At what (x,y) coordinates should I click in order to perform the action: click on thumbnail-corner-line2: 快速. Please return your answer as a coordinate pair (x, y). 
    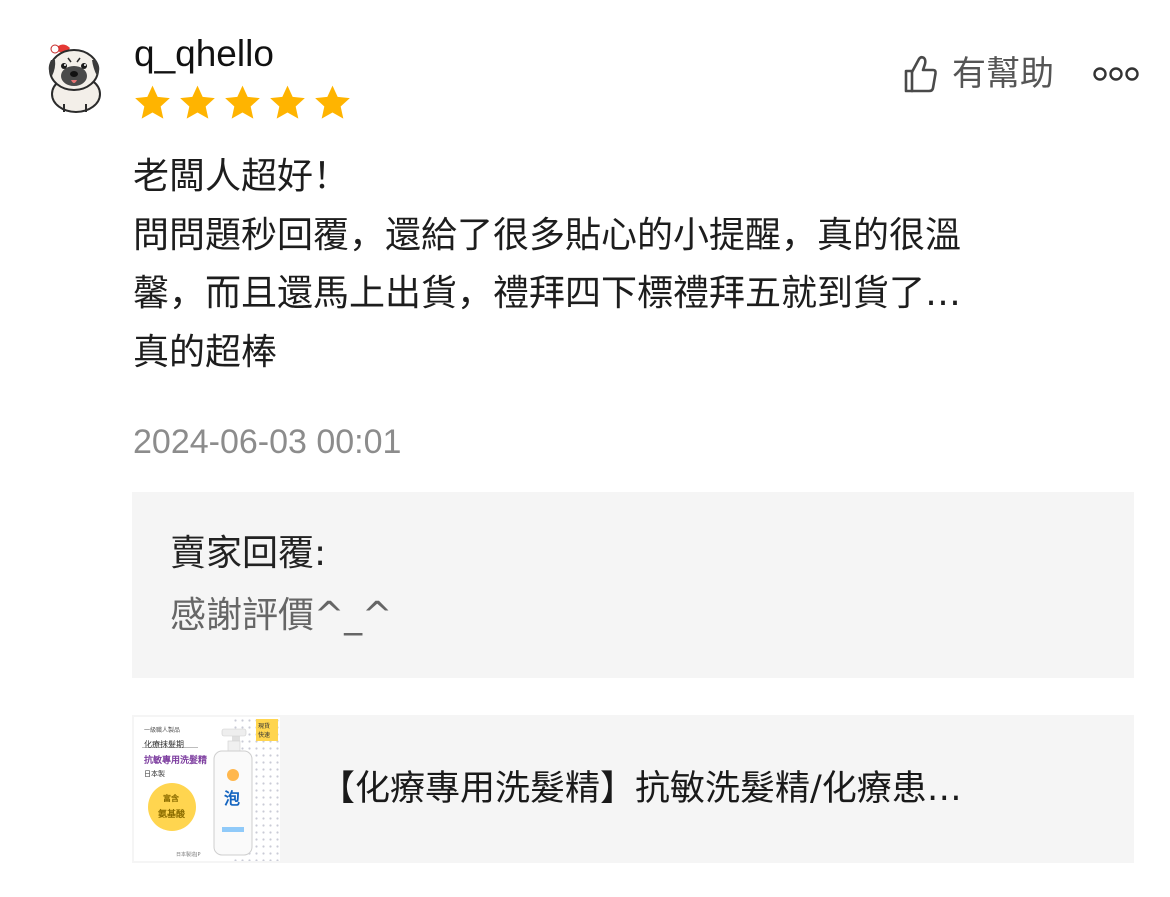
    Looking at the image, I should click on (264, 735).